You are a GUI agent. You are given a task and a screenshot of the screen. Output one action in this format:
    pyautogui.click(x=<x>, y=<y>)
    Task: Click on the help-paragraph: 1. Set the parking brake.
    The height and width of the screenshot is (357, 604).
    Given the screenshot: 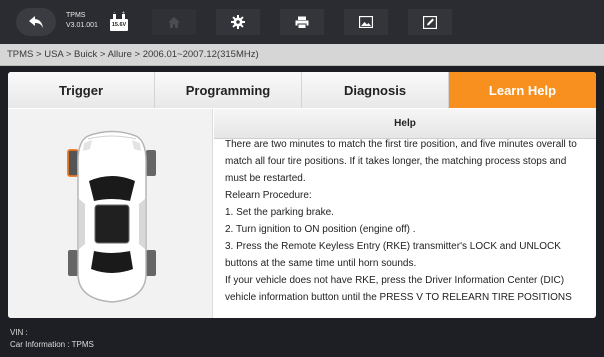 What is the action you would take?
    pyautogui.click(x=279, y=212)
    